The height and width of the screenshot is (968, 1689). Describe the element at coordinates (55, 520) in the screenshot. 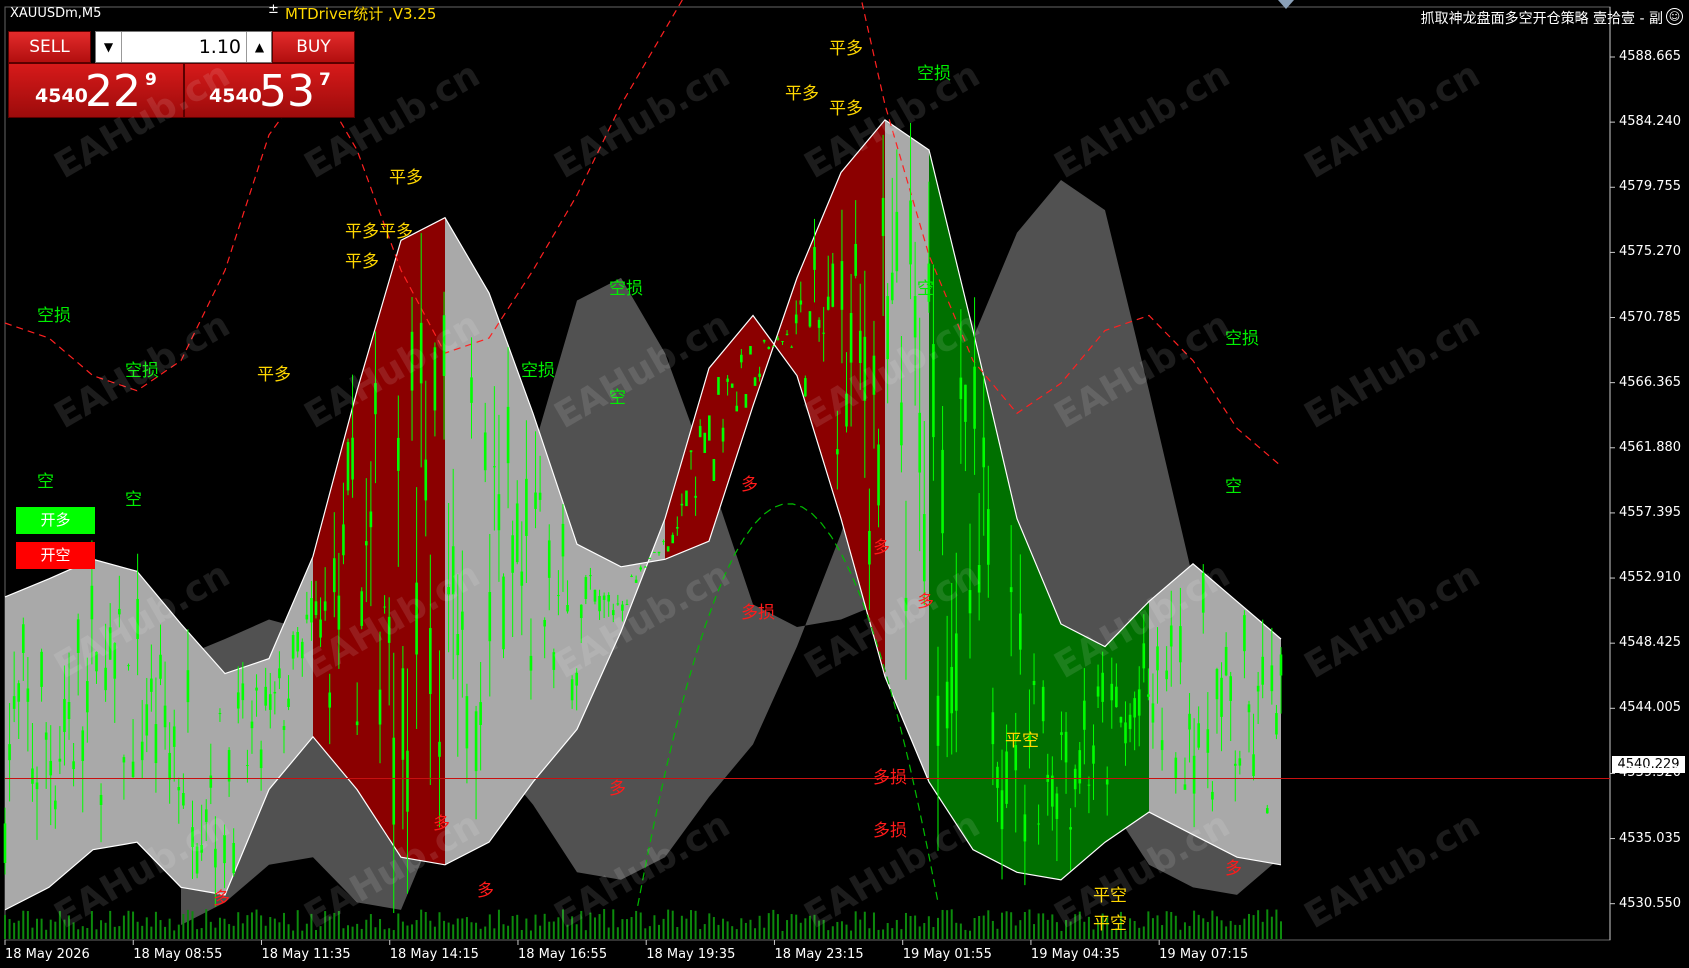

I see `open-long-legend: 开多` at that location.